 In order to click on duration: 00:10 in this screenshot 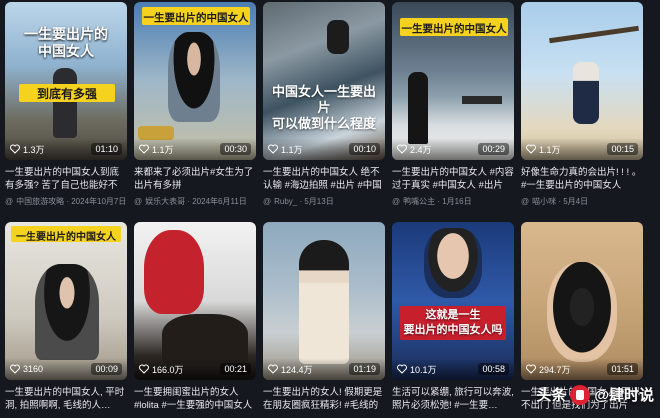, I will do `click(364, 149)`.